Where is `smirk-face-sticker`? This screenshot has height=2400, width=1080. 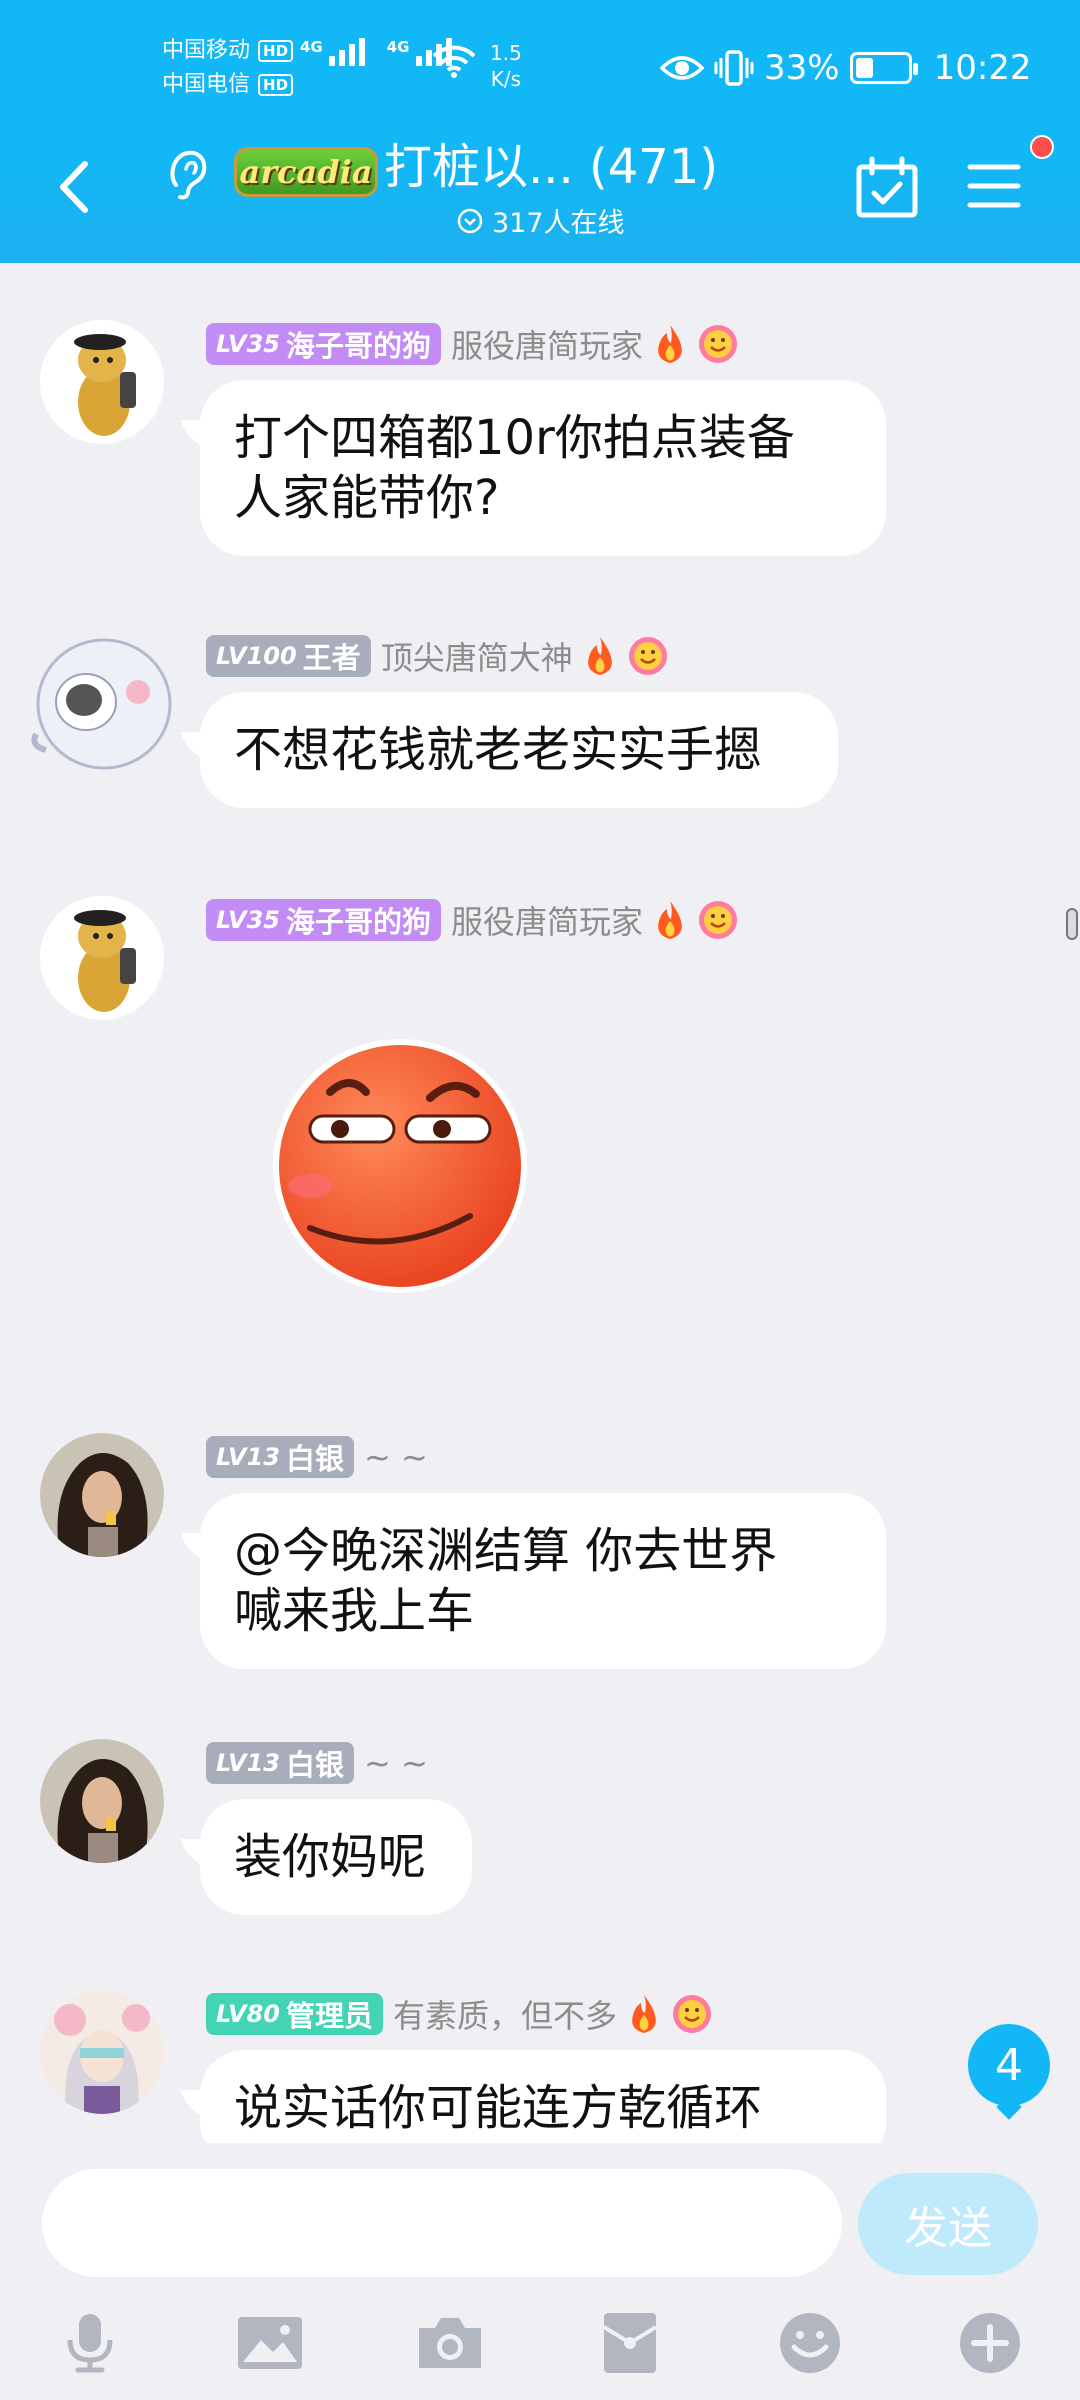
smirk-face-sticker is located at coordinates (400, 1166).